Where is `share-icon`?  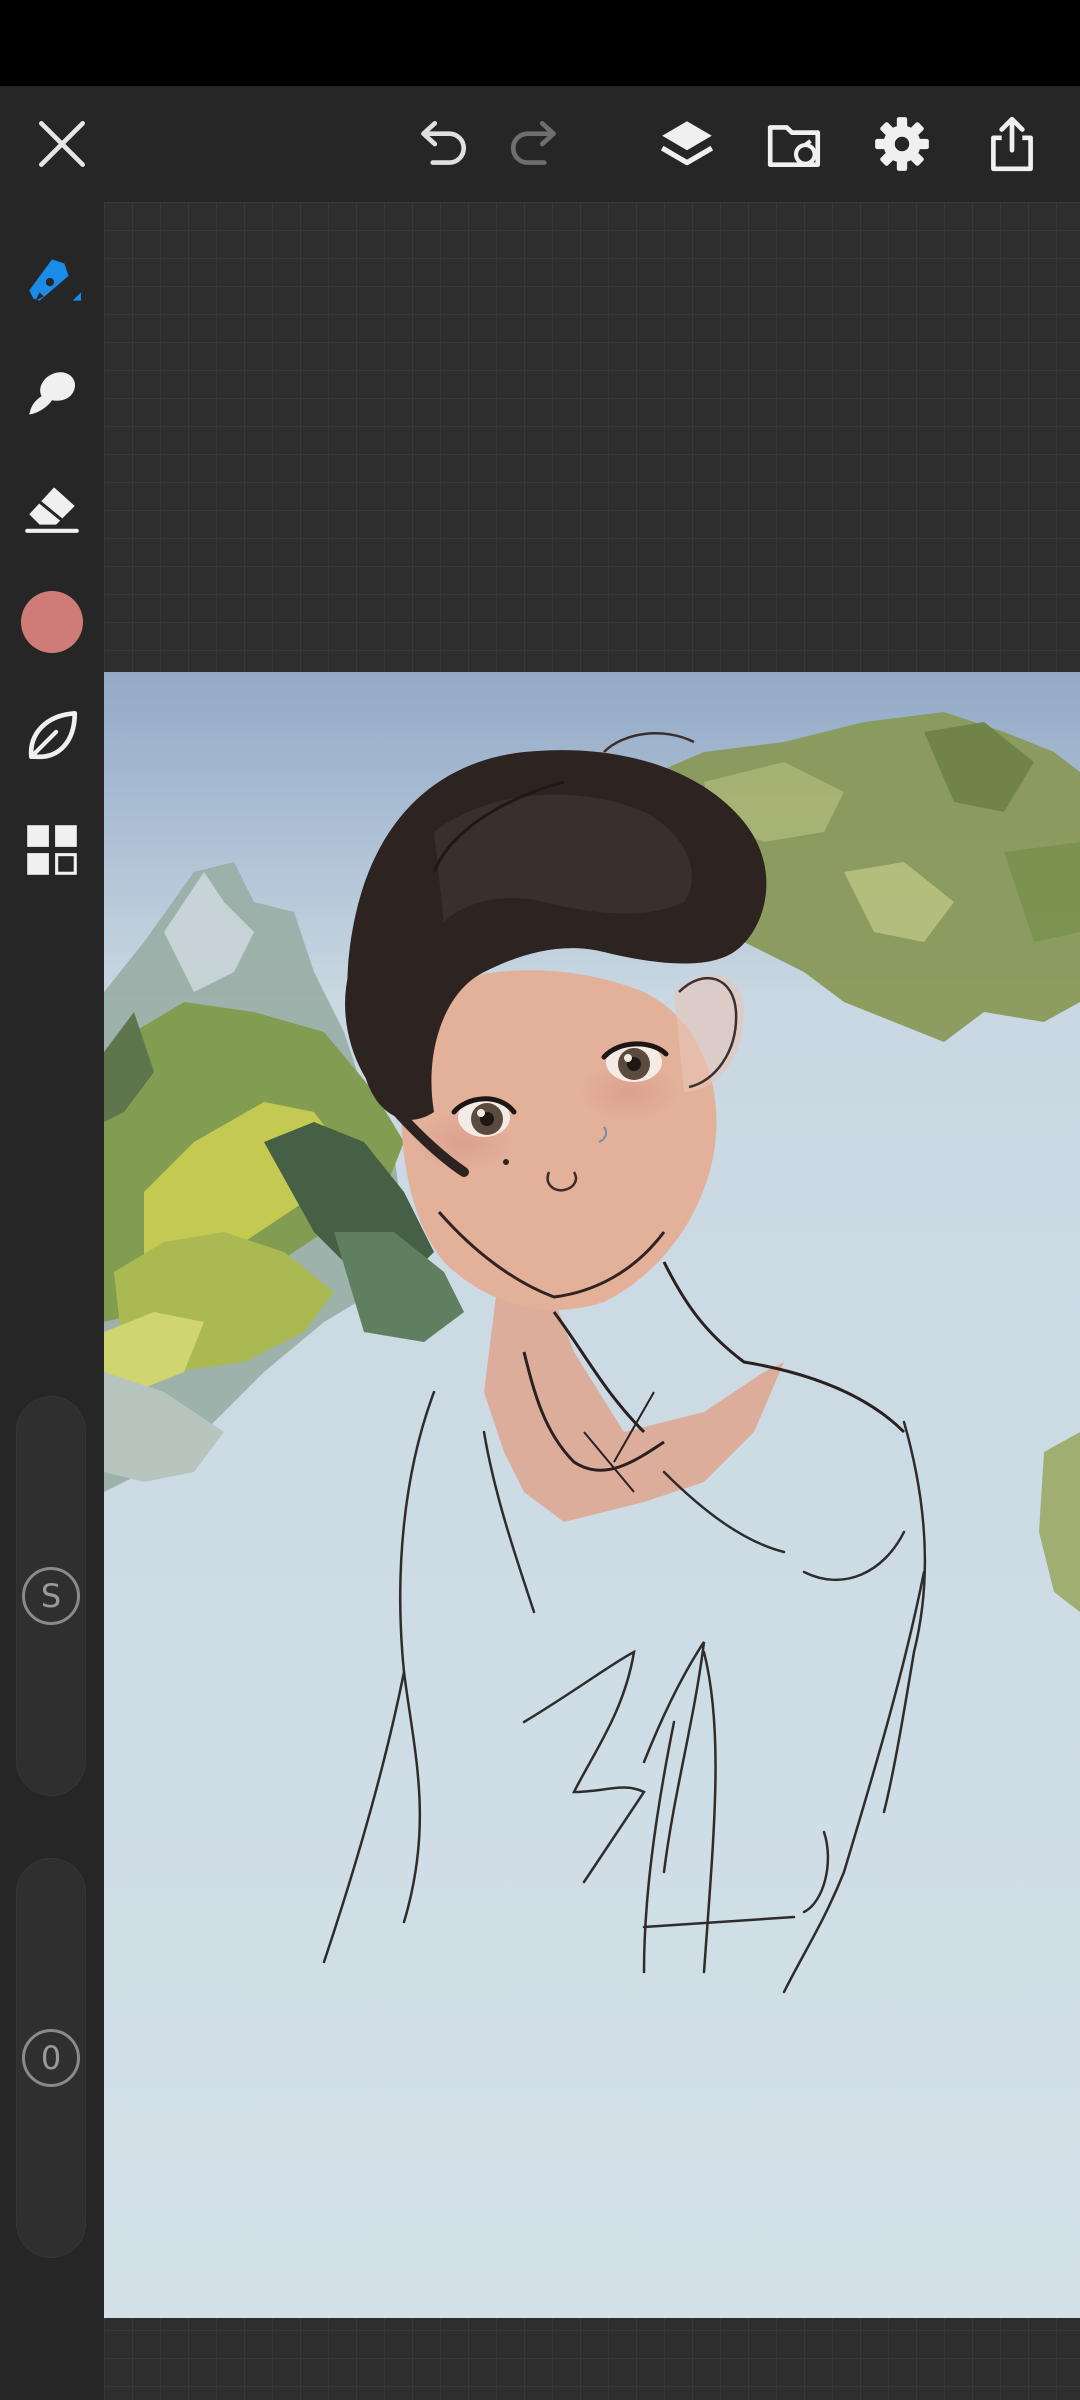
share-icon is located at coordinates (1012, 144).